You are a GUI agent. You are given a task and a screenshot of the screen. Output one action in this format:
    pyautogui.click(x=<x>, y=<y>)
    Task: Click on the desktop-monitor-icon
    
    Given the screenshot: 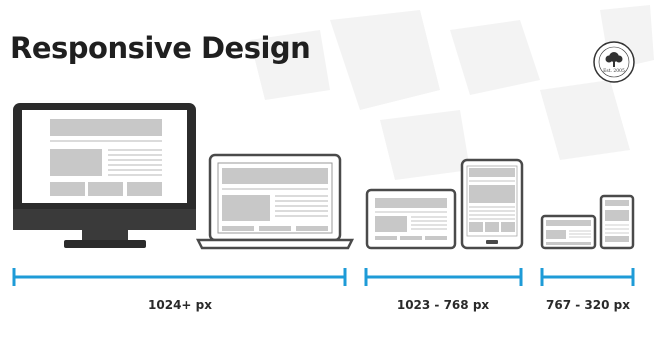 What is the action you would take?
    pyautogui.click(x=104, y=175)
    